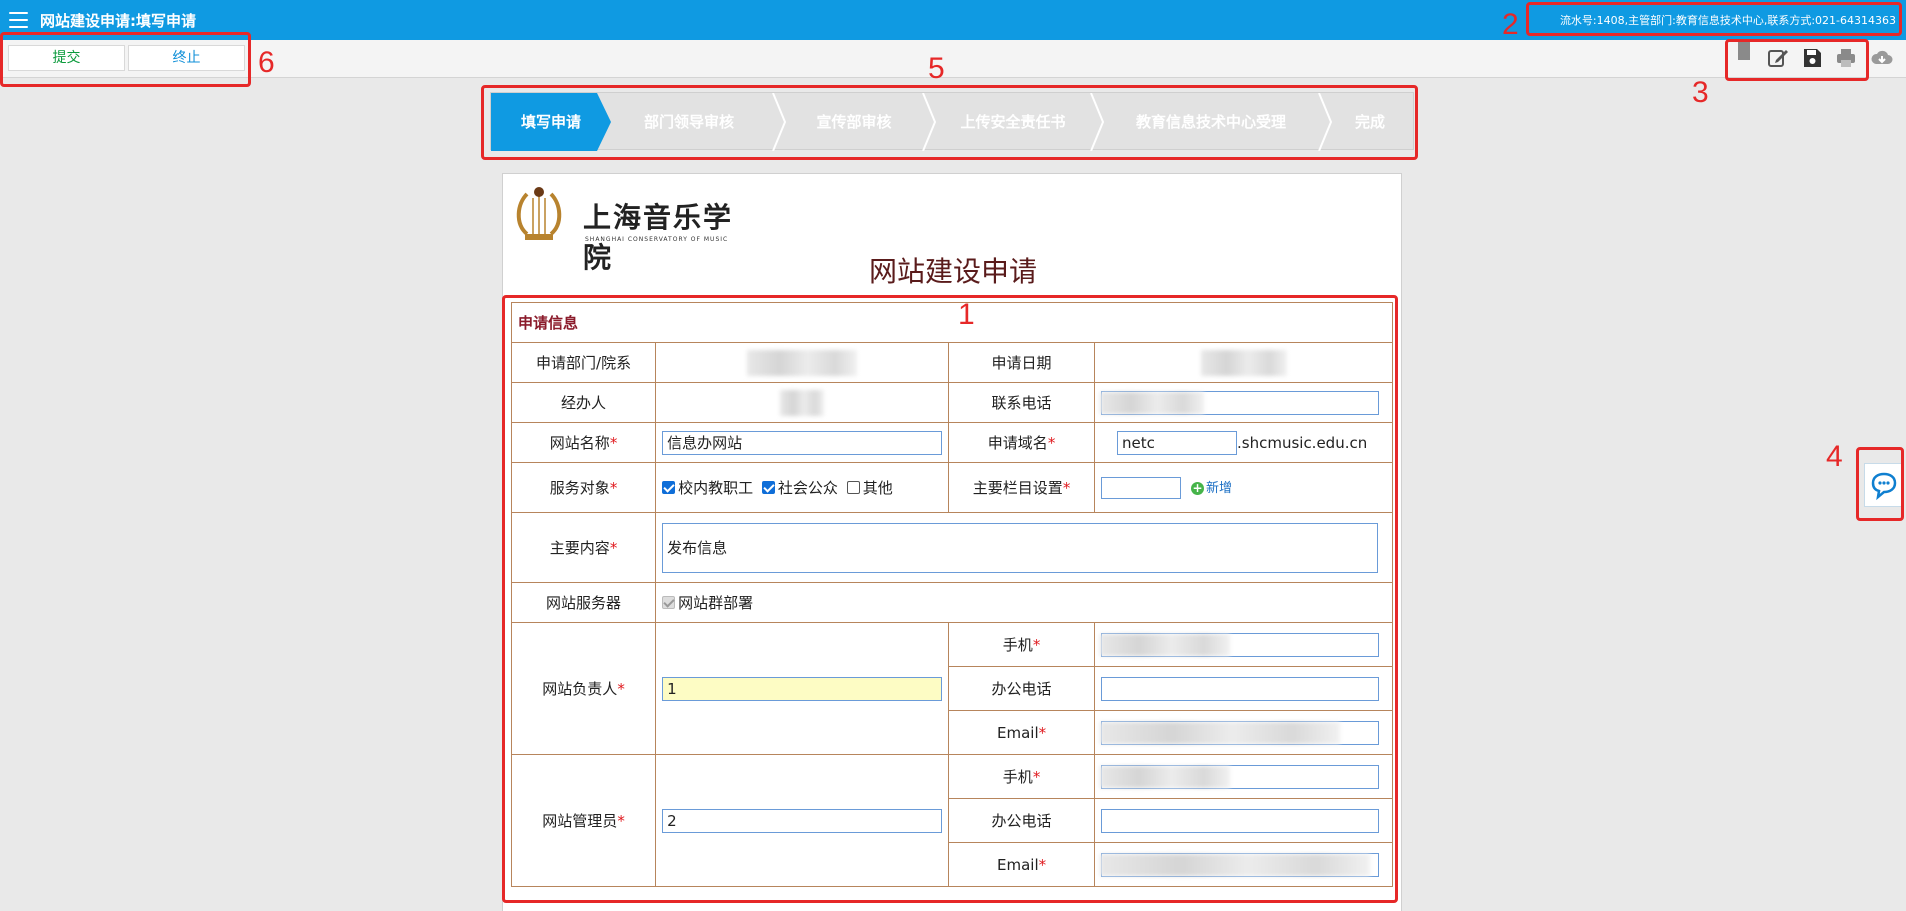 Image resolution: width=1906 pixels, height=911 pixels. I want to click on workflow-stepper: 填写申请 部门领导审核 宣传部审核 上传安全责任书 教育信息技术中心受理 完成, so click(952, 121).